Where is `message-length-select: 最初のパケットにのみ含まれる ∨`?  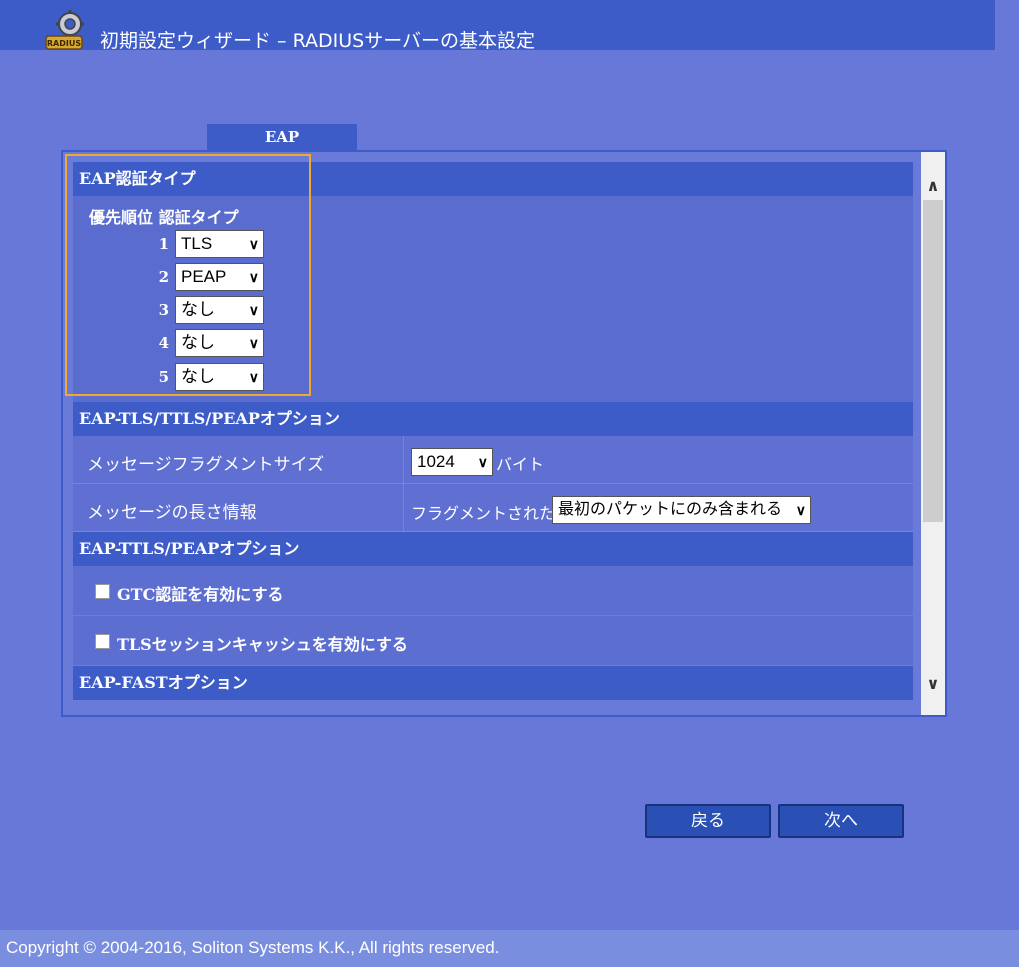 message-length-select: 最初のパケットにのみ含まれる ∨ is located at coordinates (681, 510).